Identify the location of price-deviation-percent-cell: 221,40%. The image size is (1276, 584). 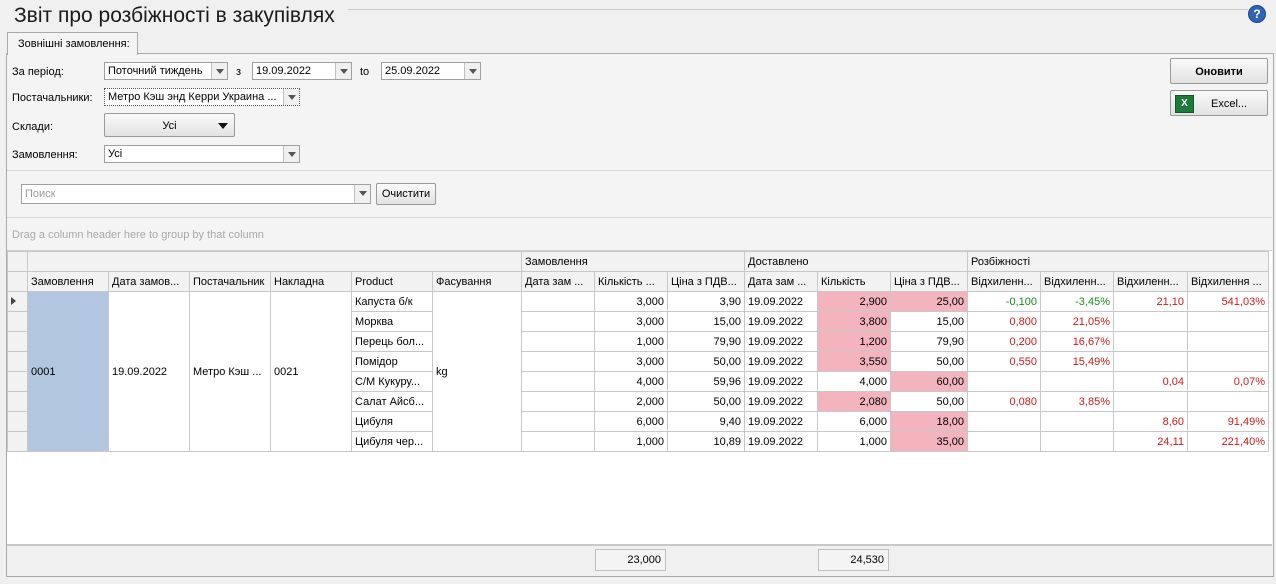
(1228, 441).